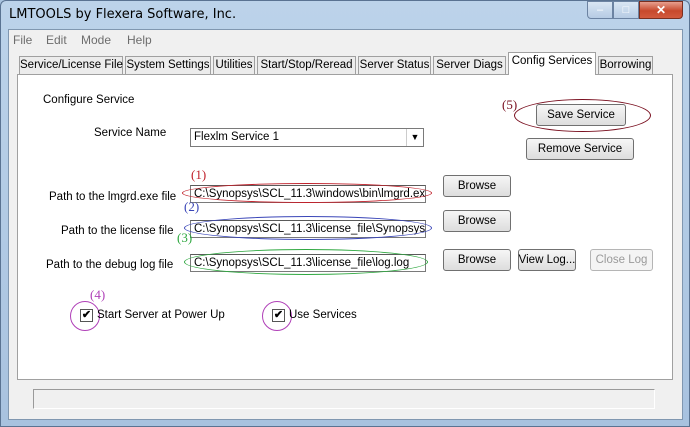 The width and height of the screenshot is (690, 427). I want to click on tab-utilities: Utilities, so click(234, 65).